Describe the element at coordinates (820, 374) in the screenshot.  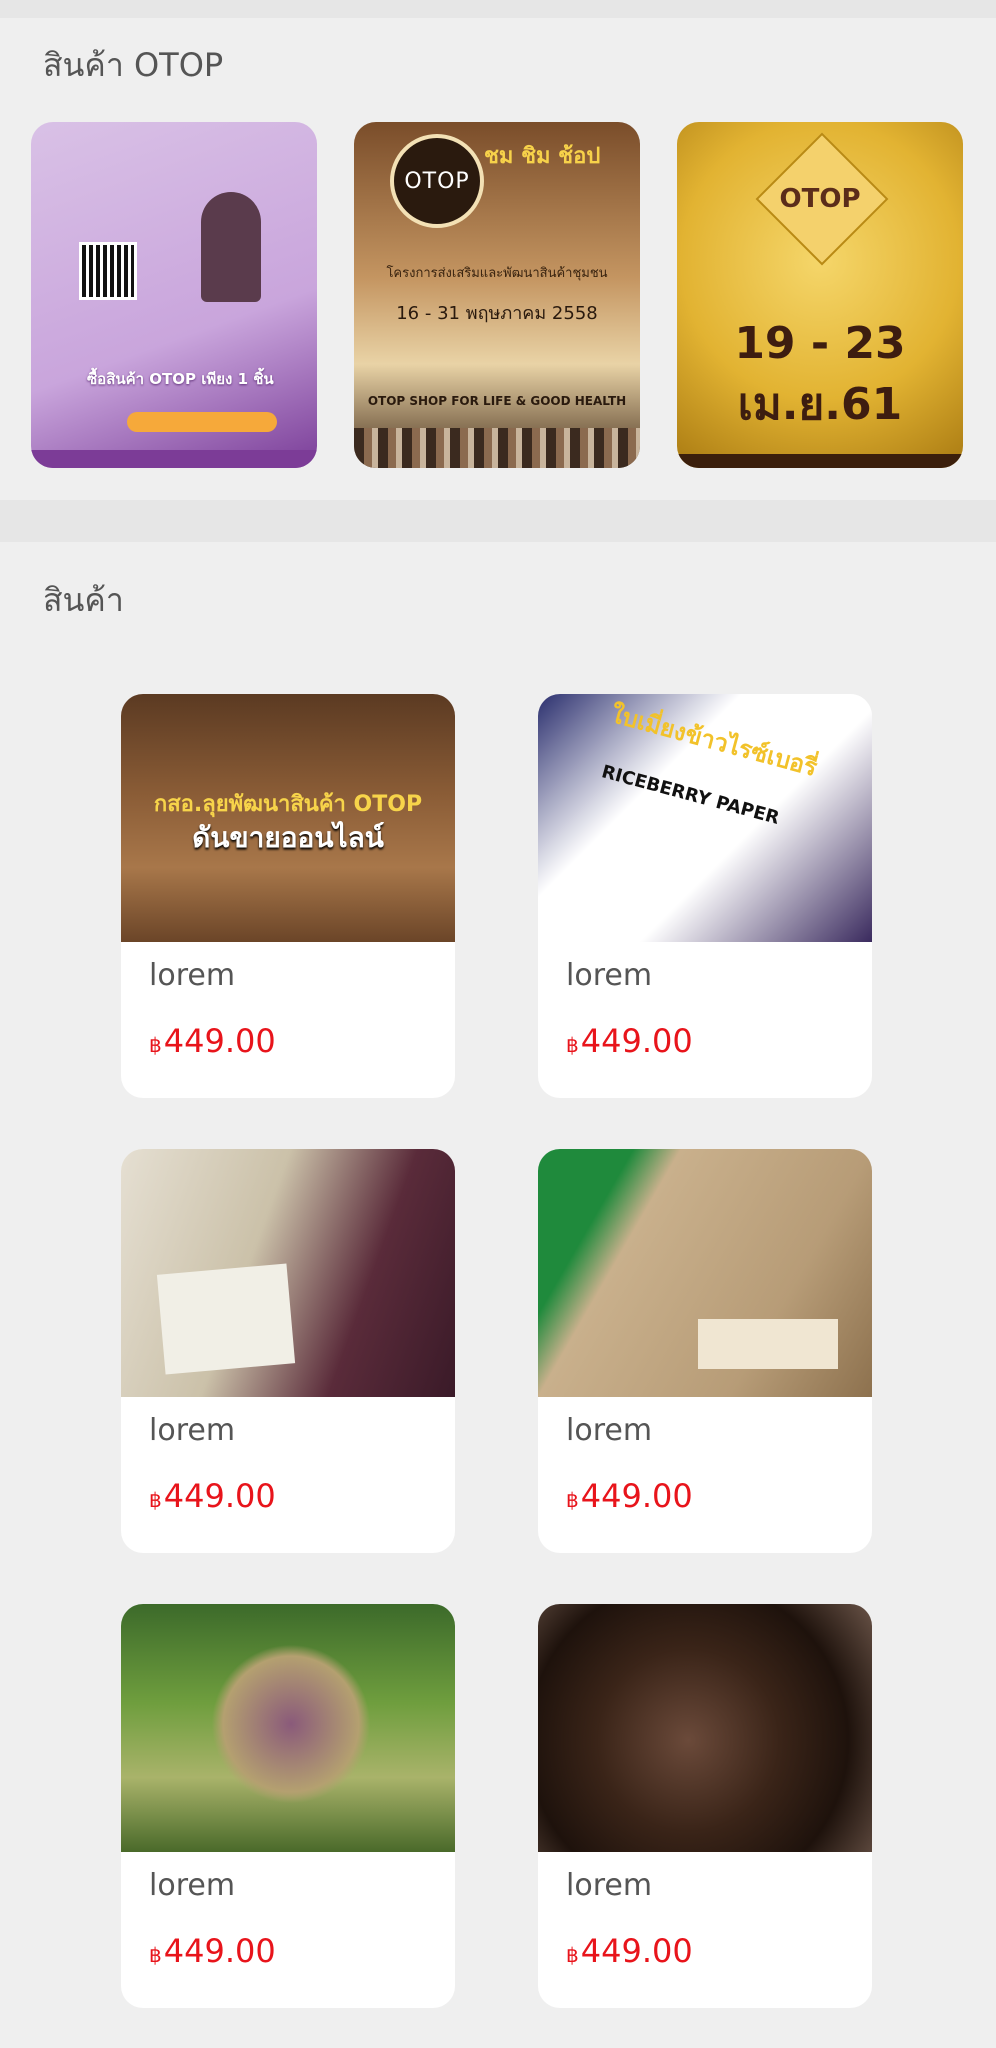
I see `banner-date: 19 - 23 เม.ย.61` at that location.